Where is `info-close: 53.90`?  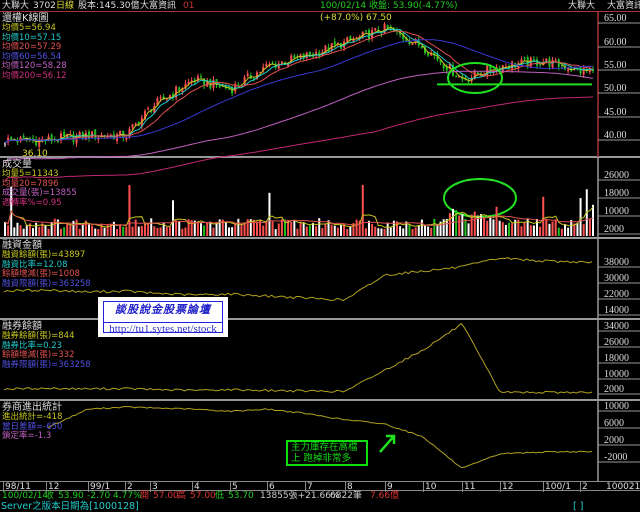
info-close: 53.90 is located at coordinates (71, 496).